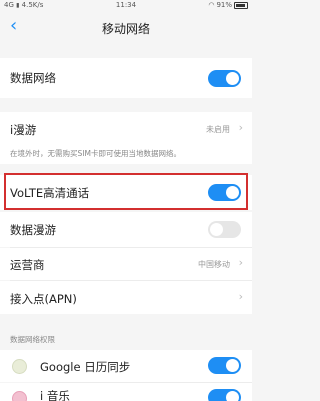  I want to click on data-roaming-toggle, so click(224, 229).